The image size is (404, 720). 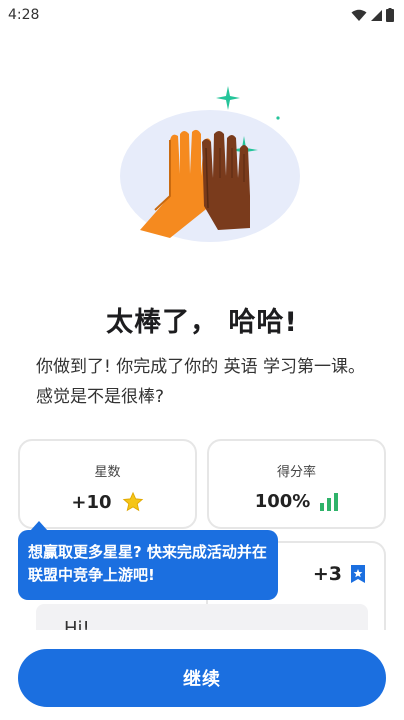 I want to click on bar-chart-icon, so click(x=329, y=501).